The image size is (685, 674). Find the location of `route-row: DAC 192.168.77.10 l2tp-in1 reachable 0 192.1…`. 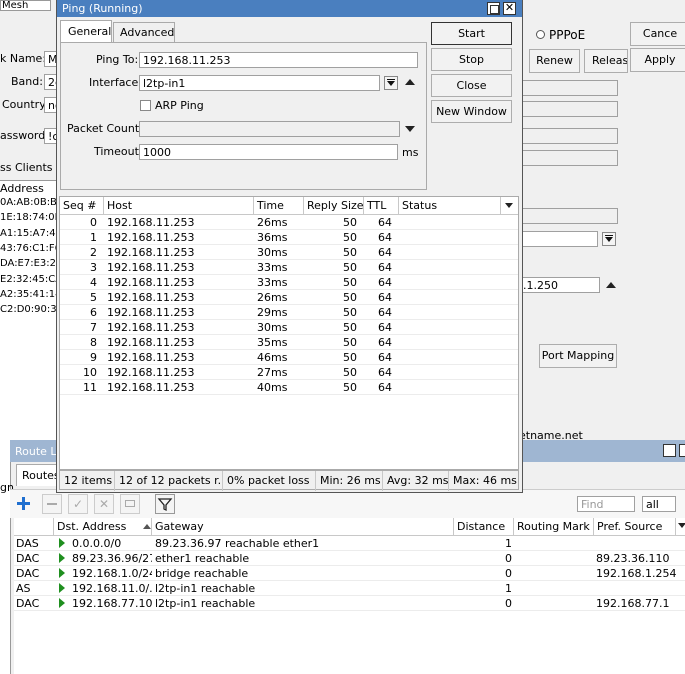

route-row: DAC 192.168.77.10 l2tp-in1 reachable 0 192.1… is located at coordinates (349, 603).